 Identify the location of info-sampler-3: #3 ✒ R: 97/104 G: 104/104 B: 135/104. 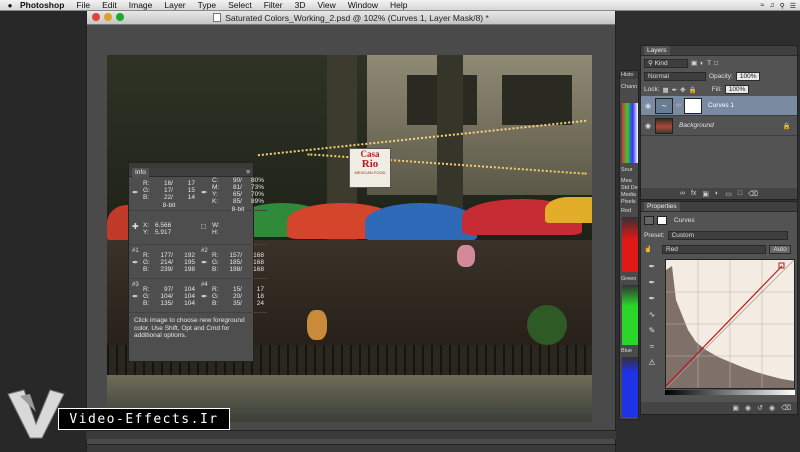
(163, 296).